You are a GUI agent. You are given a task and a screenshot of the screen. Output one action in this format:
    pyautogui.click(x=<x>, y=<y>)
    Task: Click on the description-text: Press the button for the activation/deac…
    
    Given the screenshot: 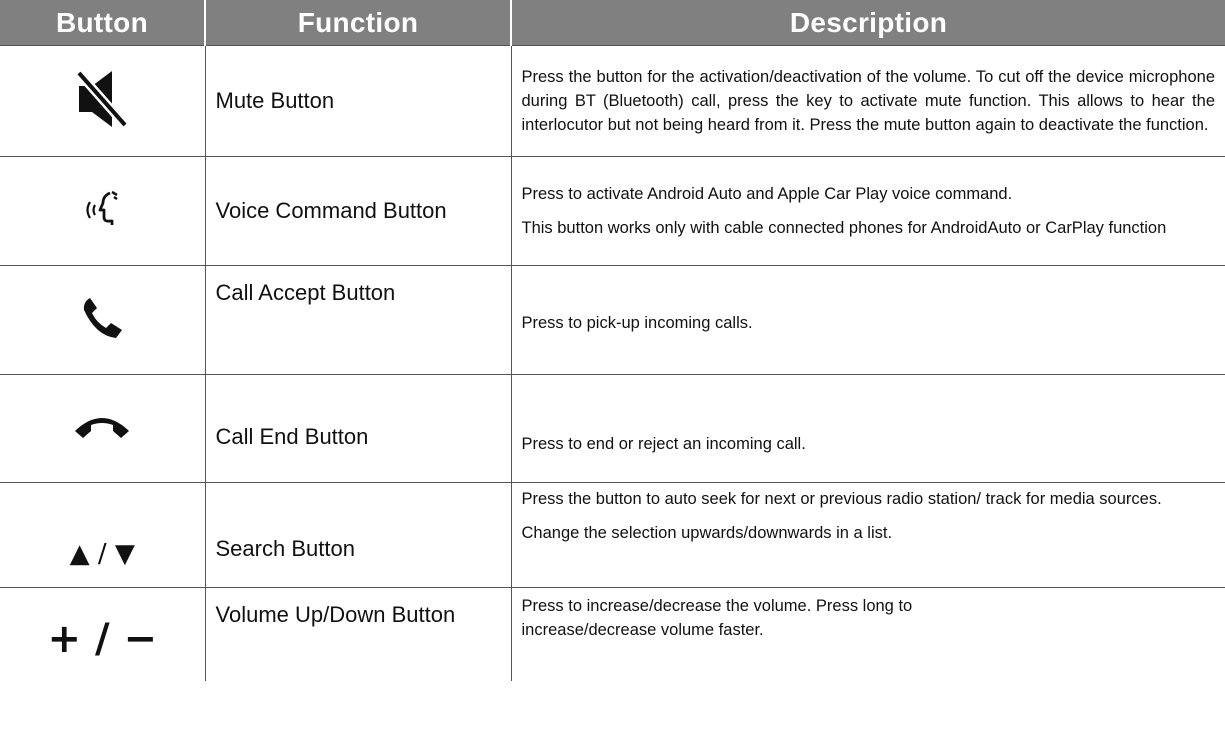 What is the action you would take?
    pyautogui.click(x=868, y=101)
    